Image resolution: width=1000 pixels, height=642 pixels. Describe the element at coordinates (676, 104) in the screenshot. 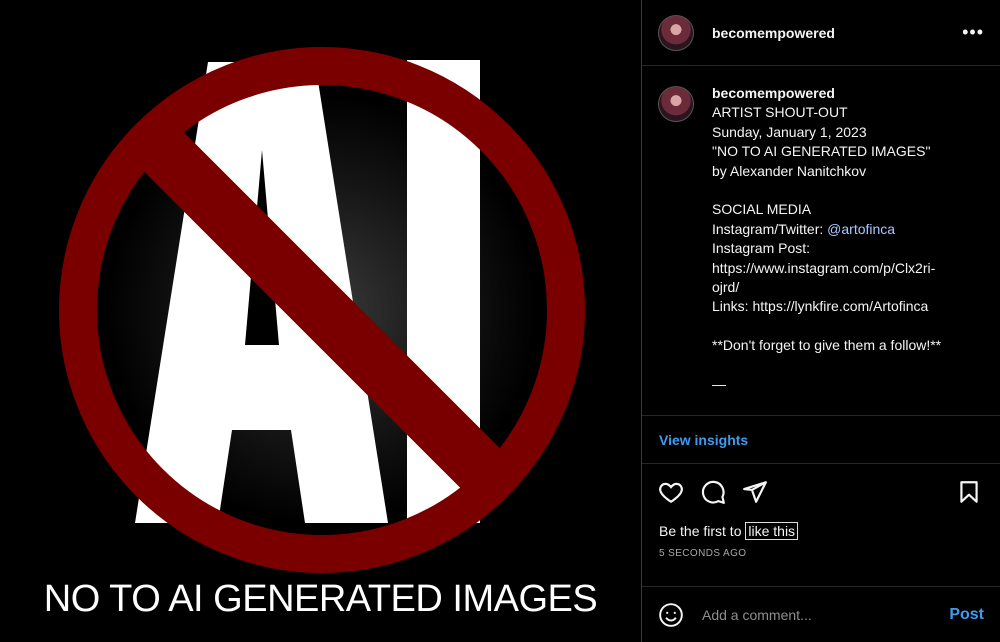

I see `caption-avatar` at that location.